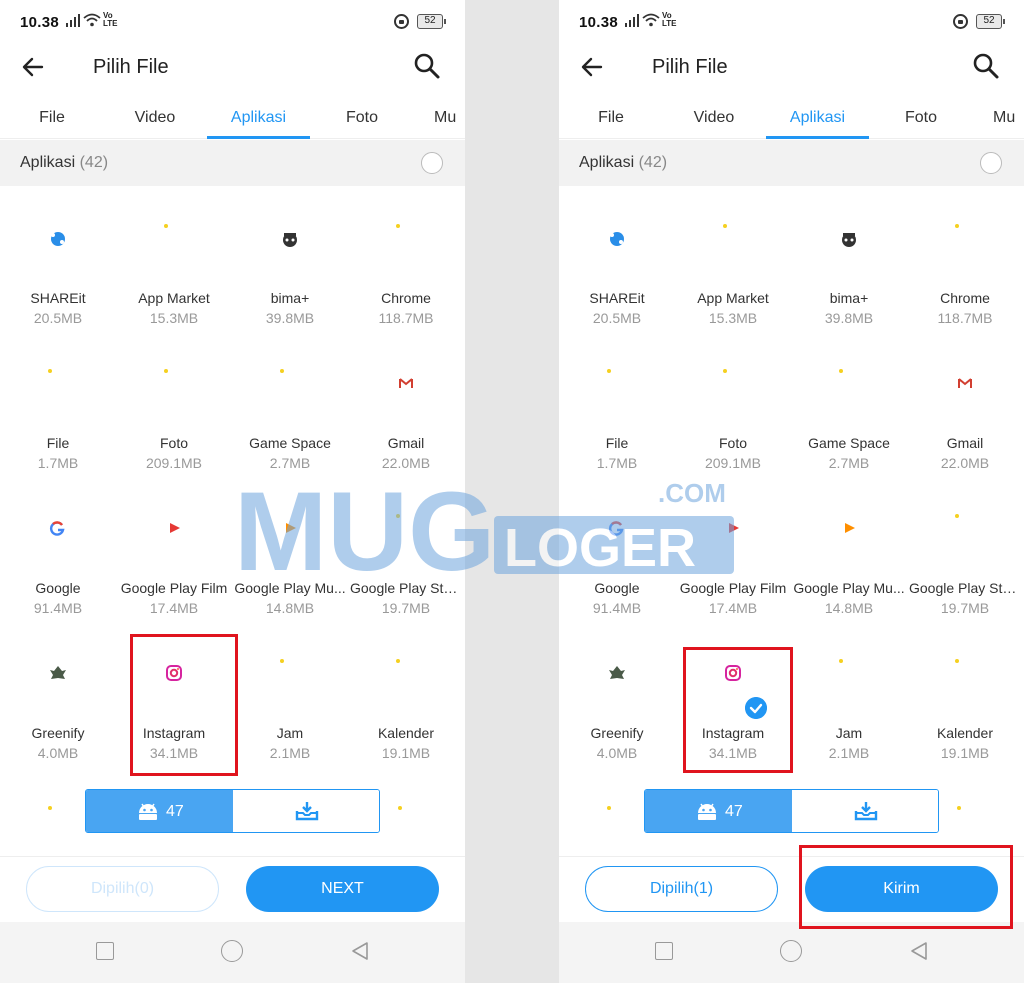 The image size is (1024, 983). What do you see at coordinates (58, 443) in the screenshot?
I see `app-name: File` at bounding box center [58, 443].